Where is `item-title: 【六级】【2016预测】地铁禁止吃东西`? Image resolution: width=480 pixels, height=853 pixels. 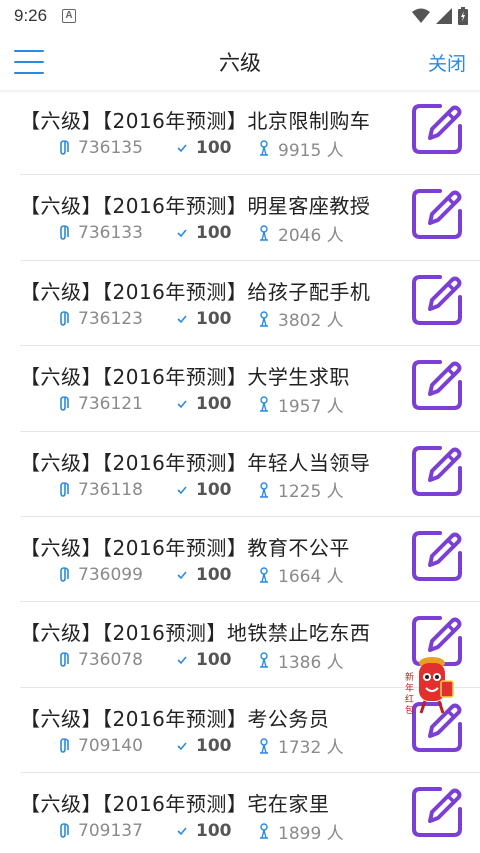
item-title: 【六级】【2016预测】地铁禁止吃东西 is located at coordinates (195, 633).